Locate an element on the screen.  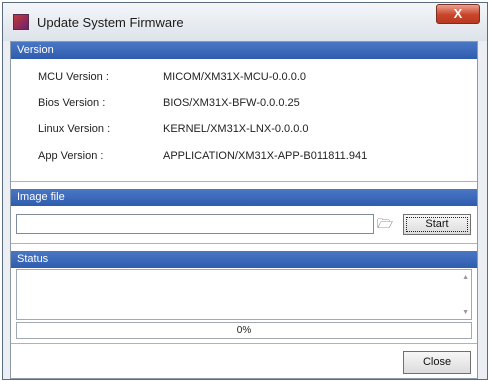
version-section-header: Version is located at coordinates (244, 50).